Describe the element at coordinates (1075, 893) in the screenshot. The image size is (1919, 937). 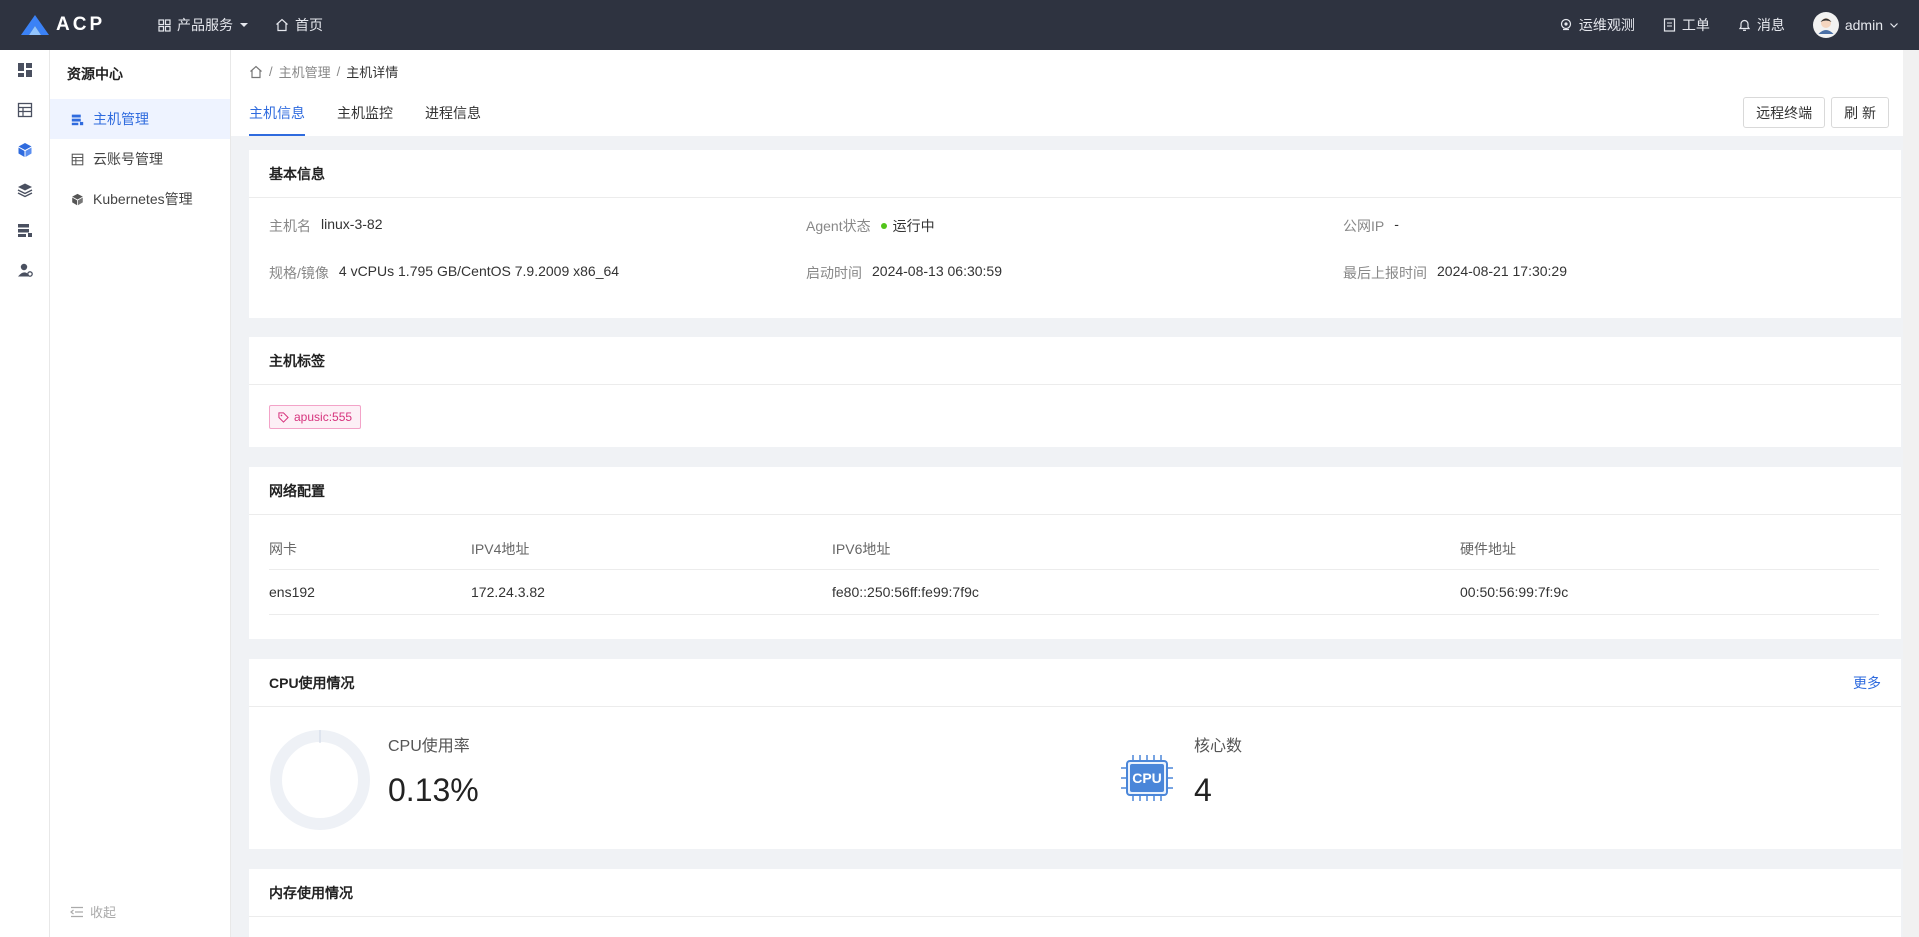
I see `card-title: 内存使用情况` at that location.